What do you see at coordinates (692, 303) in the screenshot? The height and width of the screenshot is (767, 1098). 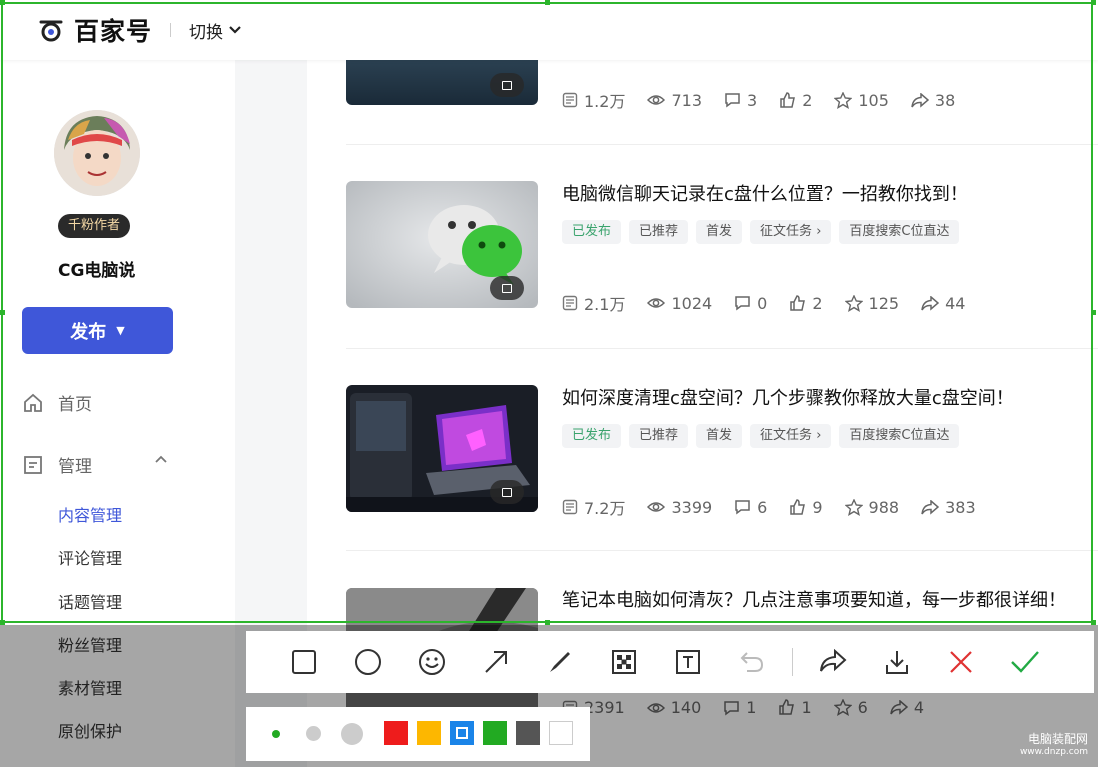 I see `views-count: 1024` at bounding box center [692, 303].